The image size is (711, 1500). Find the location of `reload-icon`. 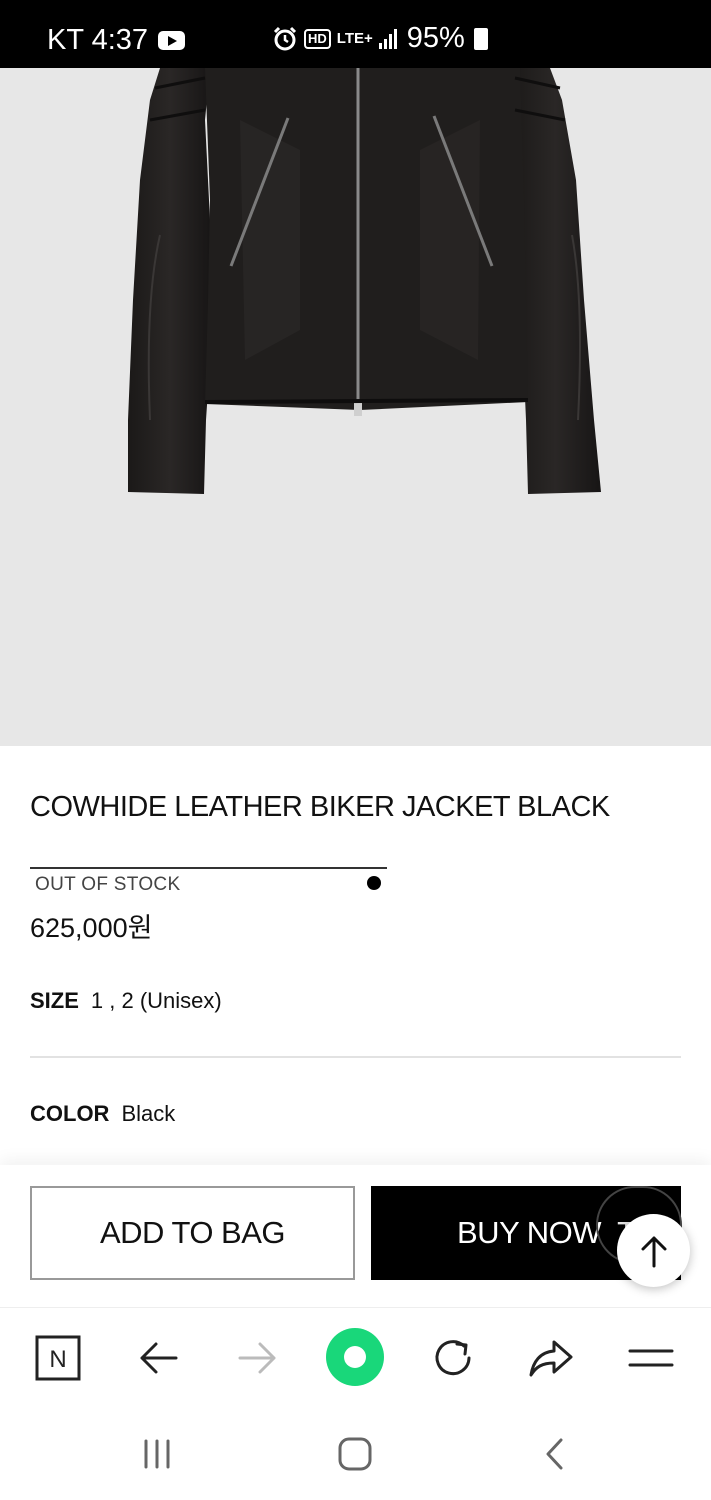

reload-icon is located at coordinates (453, 1358).